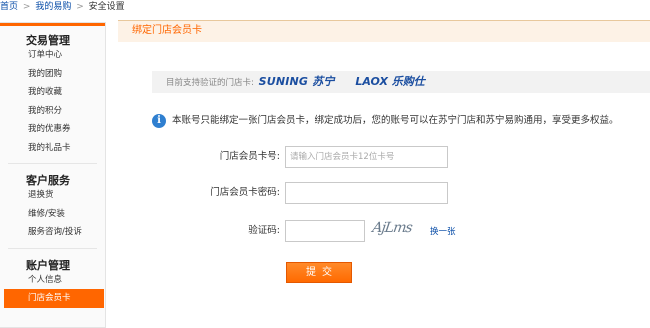 The image size is (650, 328). I want to click on sidebar-item-coupons: 我的优惠券, so click(52, 129).